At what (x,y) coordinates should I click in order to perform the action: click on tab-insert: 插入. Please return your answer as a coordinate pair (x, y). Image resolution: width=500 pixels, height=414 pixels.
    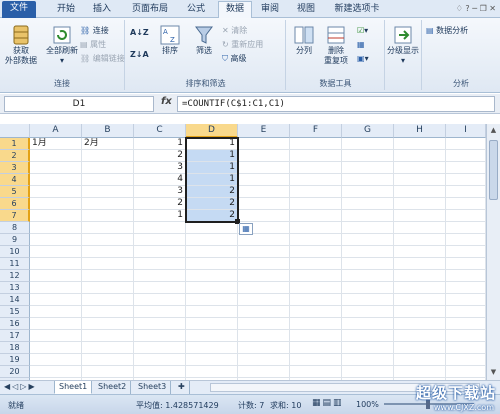
    Looking at the image, I should click on (102, 10).